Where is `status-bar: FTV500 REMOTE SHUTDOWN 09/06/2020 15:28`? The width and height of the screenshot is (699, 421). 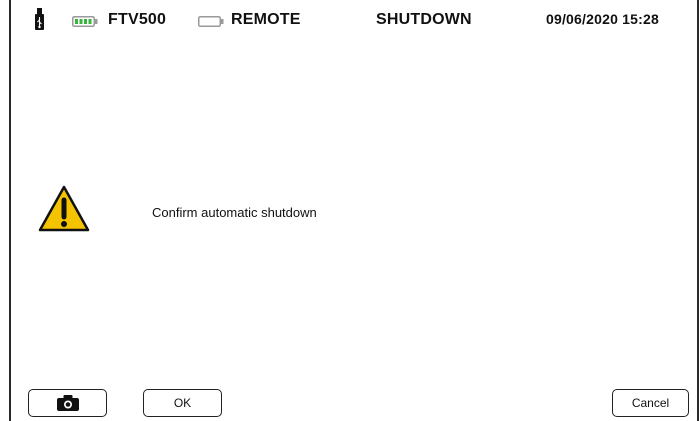 status-bar: FTV500 REMOTE SHUTDOWN 09/06/2020 15:28 is located at coordinates (354, 20).